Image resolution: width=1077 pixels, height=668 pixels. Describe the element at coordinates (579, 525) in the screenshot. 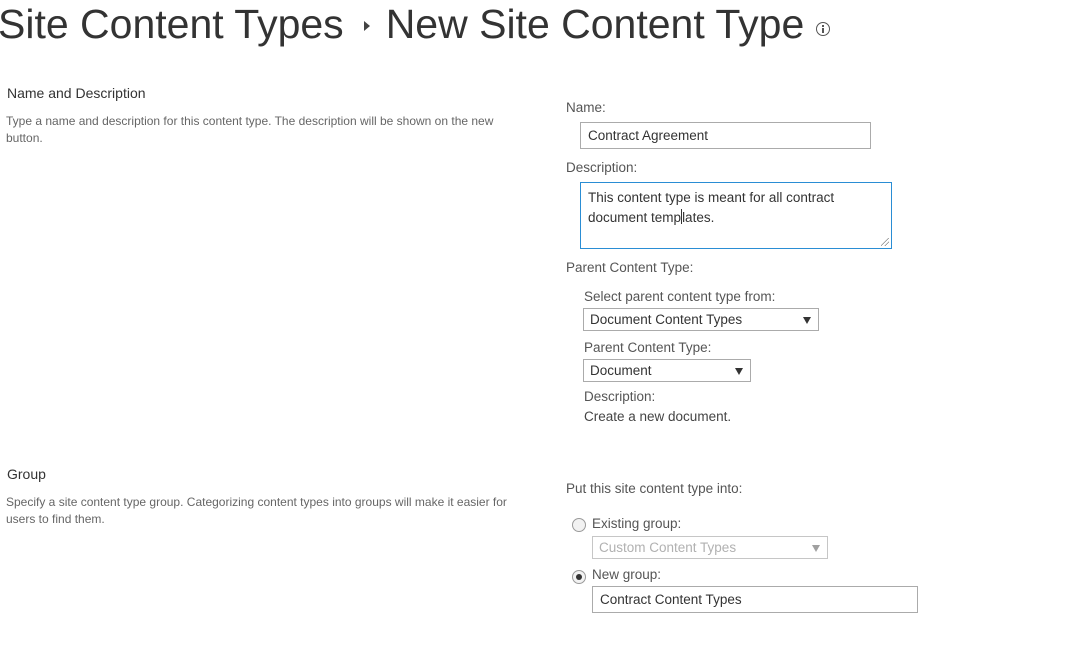

I see `existing-group-radio` at that location.